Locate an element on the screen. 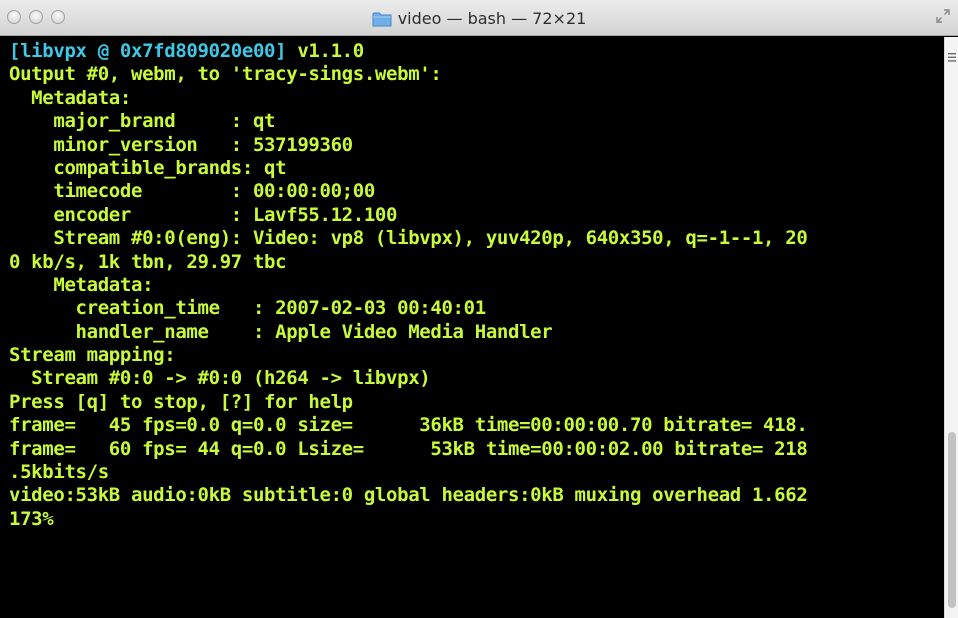  window-title-group: video — bash — 72×21 is located at coordinates (479, 18).